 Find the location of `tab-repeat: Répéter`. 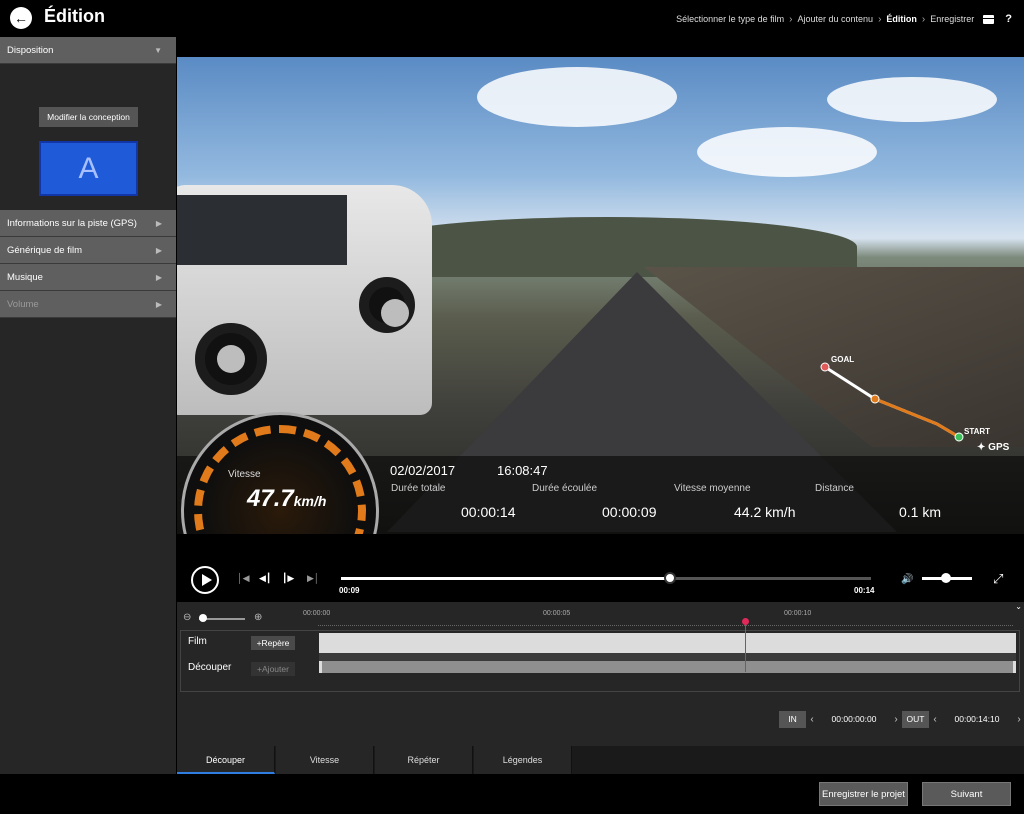

tab-repeat: Répéter is located at coordinates (424, 760).